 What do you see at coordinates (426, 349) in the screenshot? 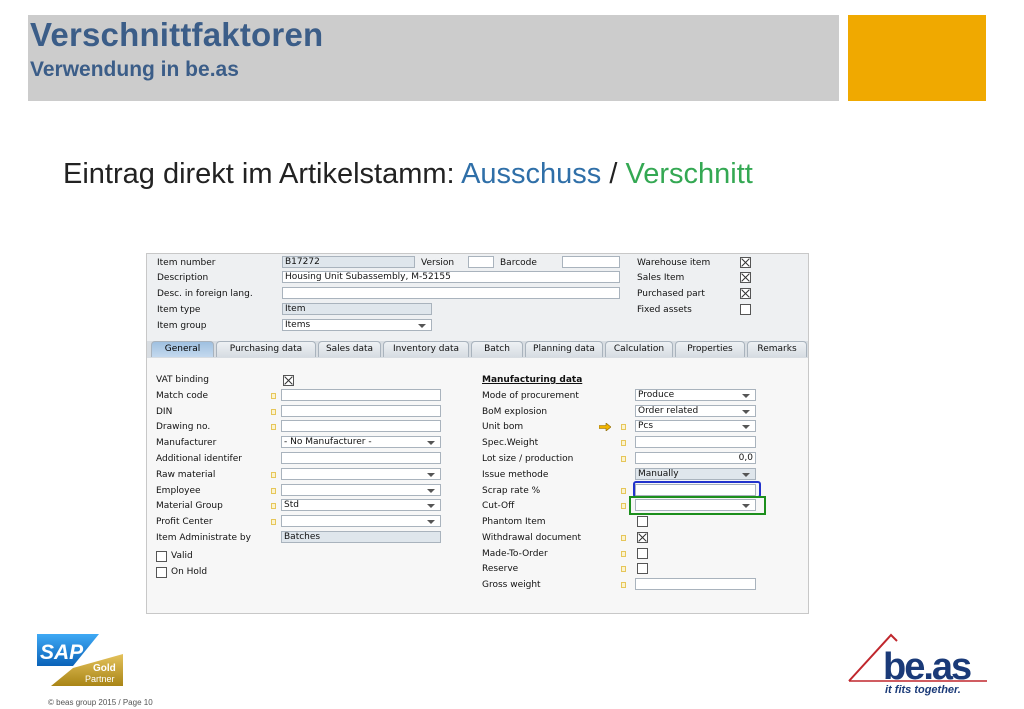
I see `tab-inventory-data: Inventory data` at bounding box center [426, 349].